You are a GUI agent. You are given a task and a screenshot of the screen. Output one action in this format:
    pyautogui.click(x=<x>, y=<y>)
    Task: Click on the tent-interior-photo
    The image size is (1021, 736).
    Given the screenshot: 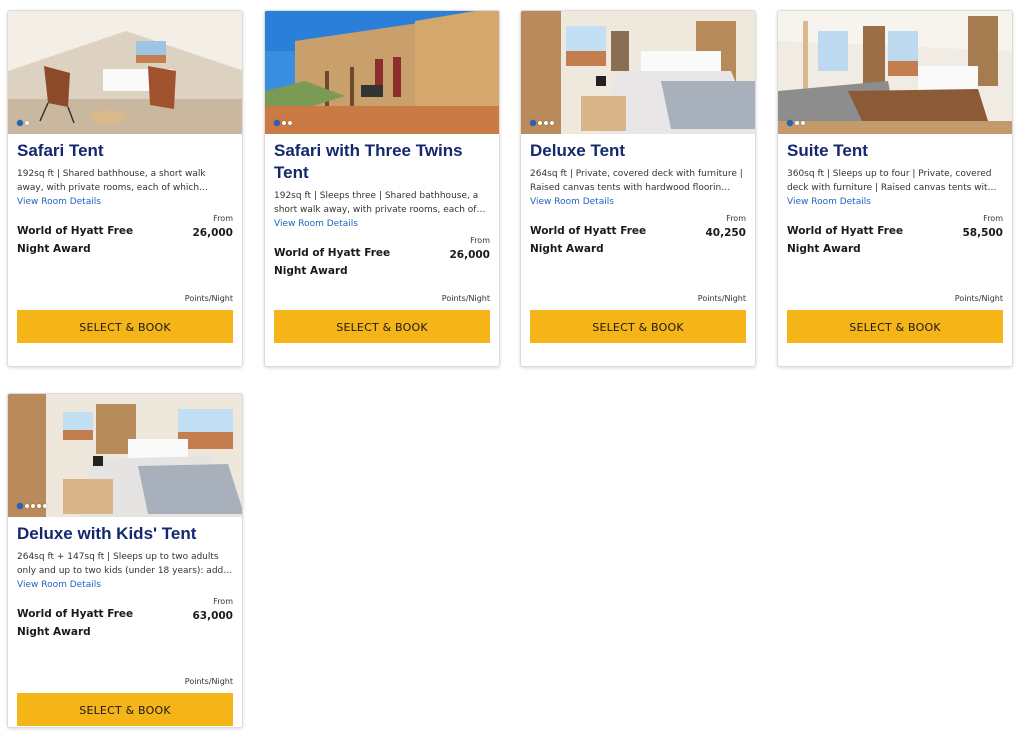 What is the action you would take?
    pyautogui.click(x=125, y=72)
    